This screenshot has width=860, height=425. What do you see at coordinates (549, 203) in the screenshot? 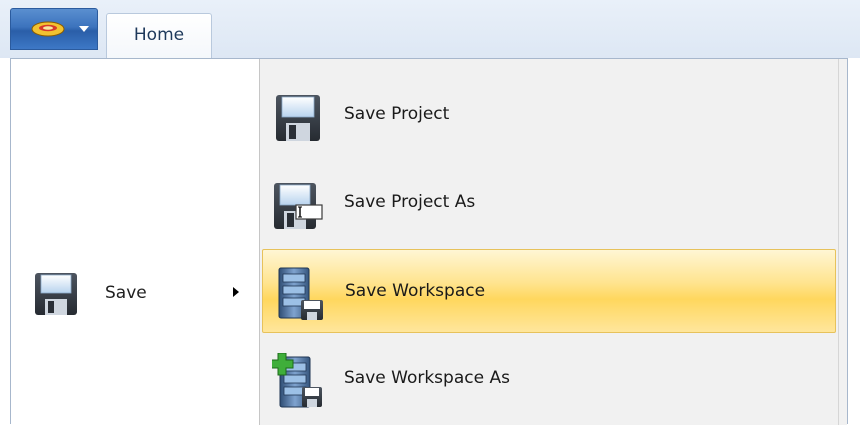
I see `submenu-item-save-project-as: Save Project As` at bounding box center [549, 203].